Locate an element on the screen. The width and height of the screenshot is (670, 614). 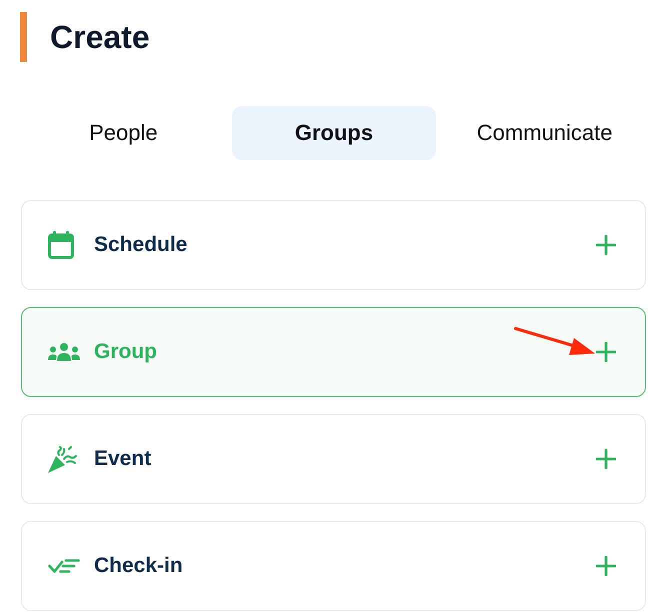
option-label: Check-in is located at coordinates (138, 566).